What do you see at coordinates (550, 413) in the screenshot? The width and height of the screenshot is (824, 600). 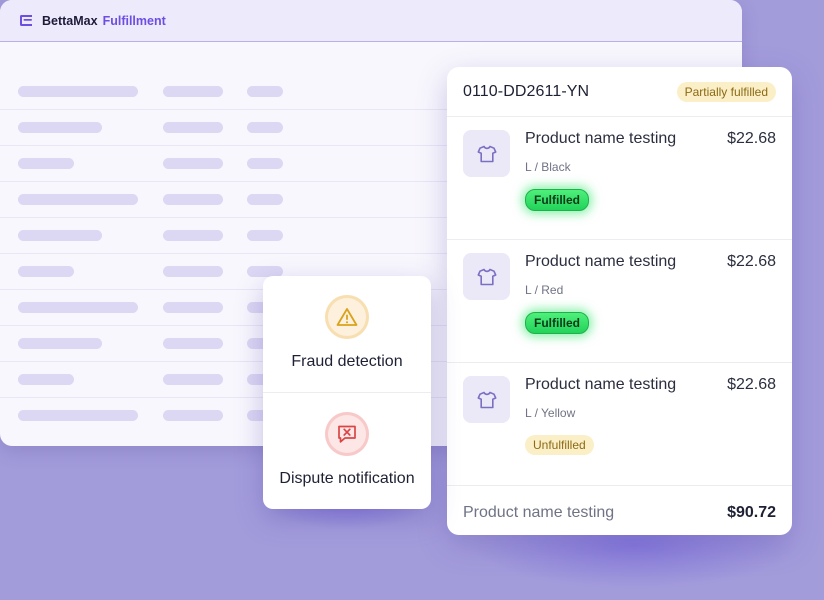 I see `item-variant: L / Yellow` at bounding box center [550, 413].